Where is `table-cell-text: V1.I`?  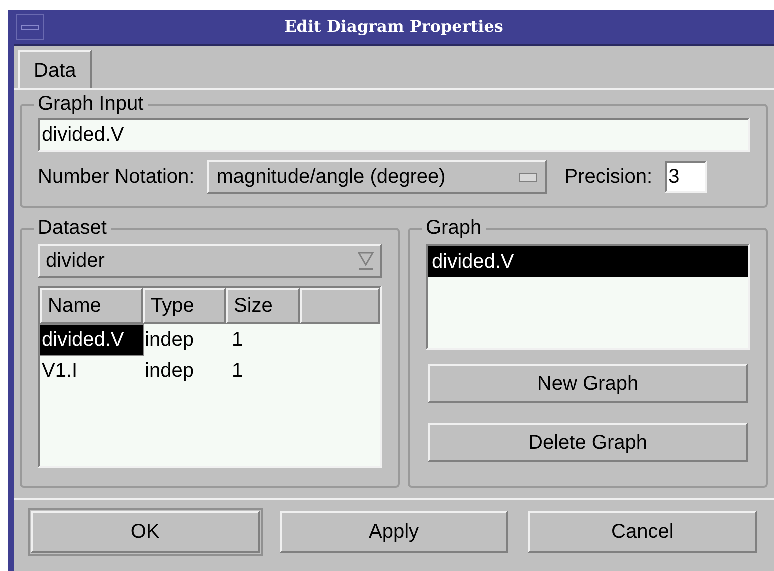 table-cell-text: V1.I is located at coordinates (60, 371).